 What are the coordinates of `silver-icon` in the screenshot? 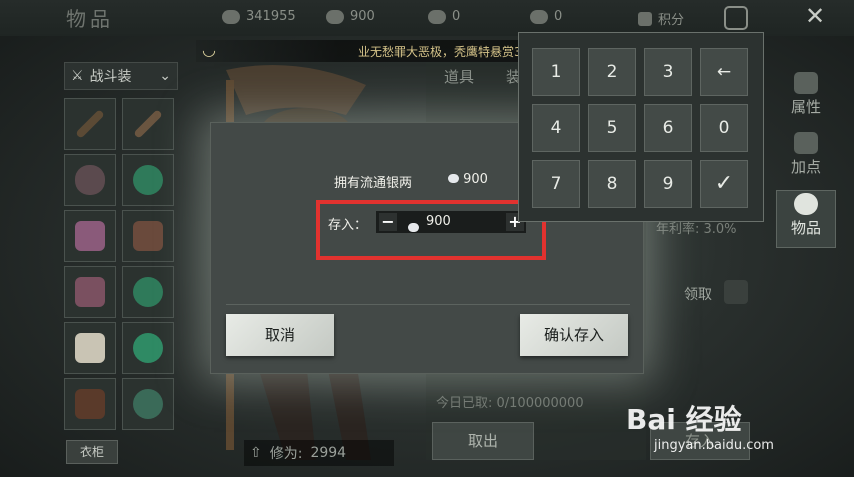 It's located at (453, 178).